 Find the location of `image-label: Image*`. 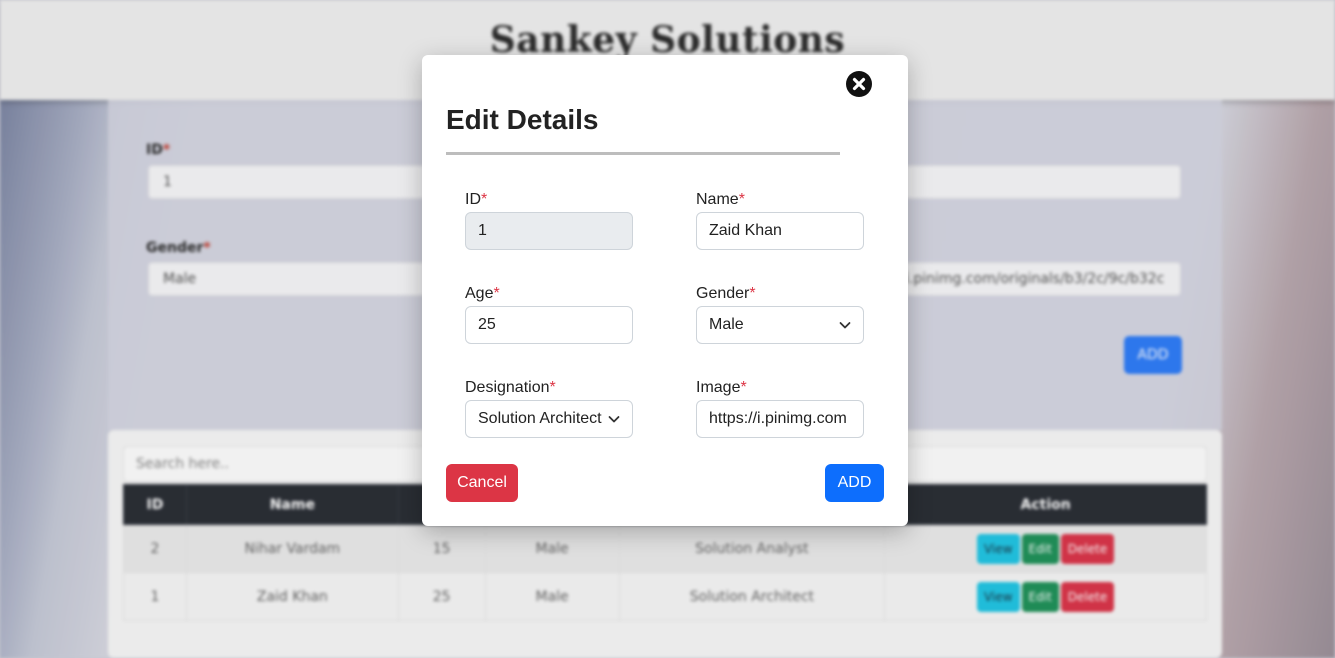

image-label: Image* is located at coordinates (721, 387).